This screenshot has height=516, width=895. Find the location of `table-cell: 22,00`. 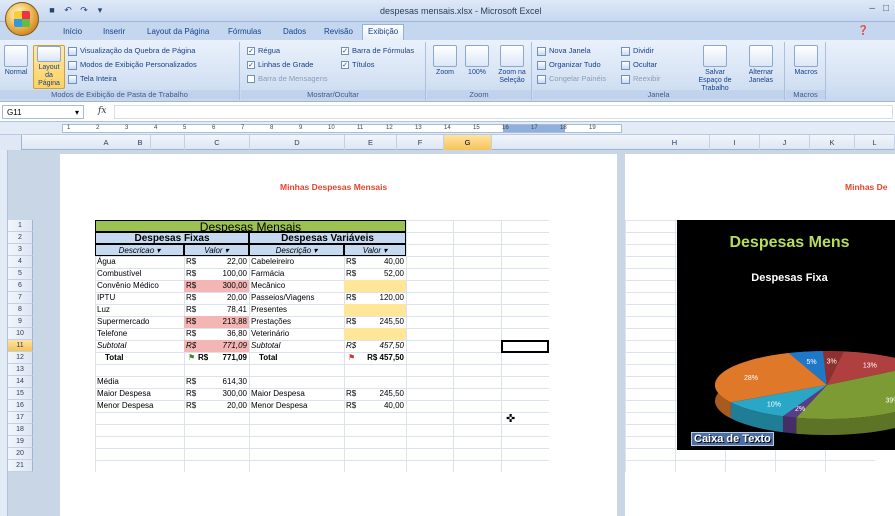

table-cell: 22,00 is located at coordinates (227, 262).